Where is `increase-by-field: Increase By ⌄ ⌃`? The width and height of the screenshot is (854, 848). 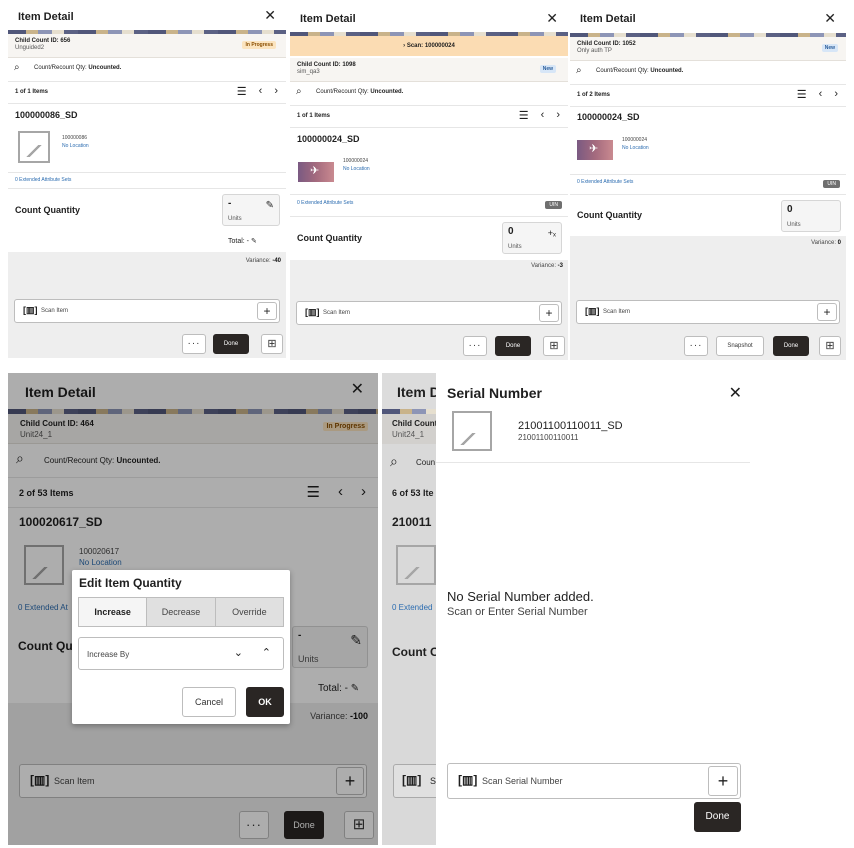 increase-by-field: Increase By ⌄ ⌃ is located at coordinates (181, 653).